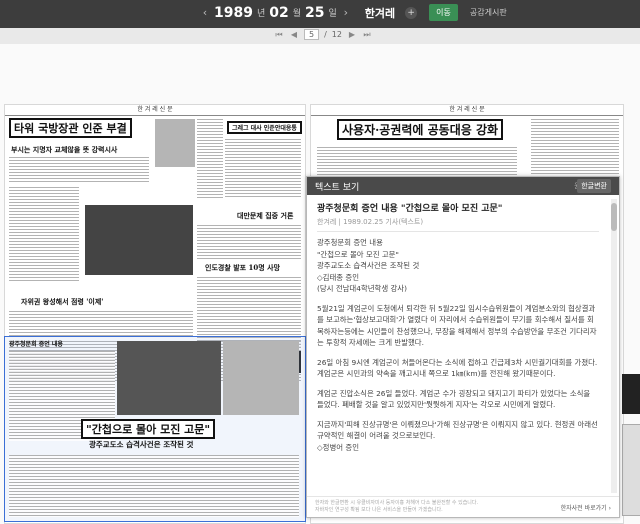  I want to click on headline-gregg: 그레그 대사 인준안대응통, so click(264, 127).